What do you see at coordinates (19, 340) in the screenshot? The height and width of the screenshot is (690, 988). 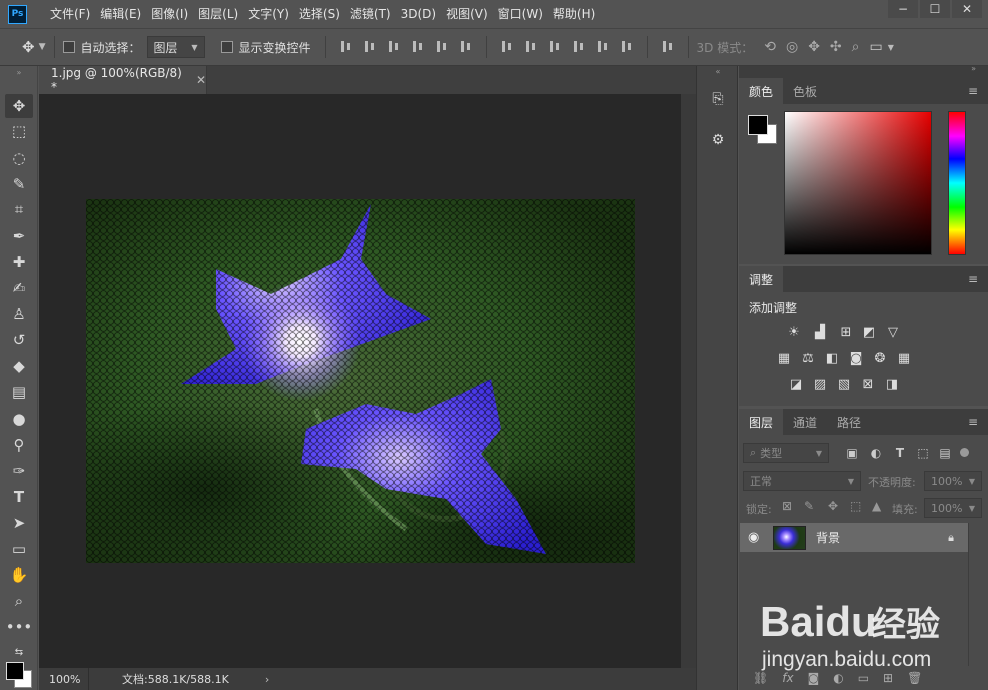 I see `history-brush-tool-icon: ↺` at bounding box center [19, 340].